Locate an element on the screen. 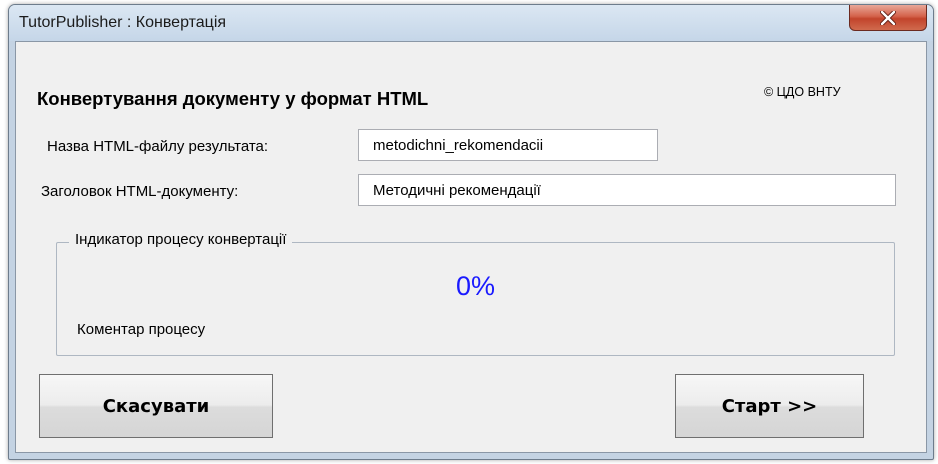  close-button is located at coordinates (888, 18).